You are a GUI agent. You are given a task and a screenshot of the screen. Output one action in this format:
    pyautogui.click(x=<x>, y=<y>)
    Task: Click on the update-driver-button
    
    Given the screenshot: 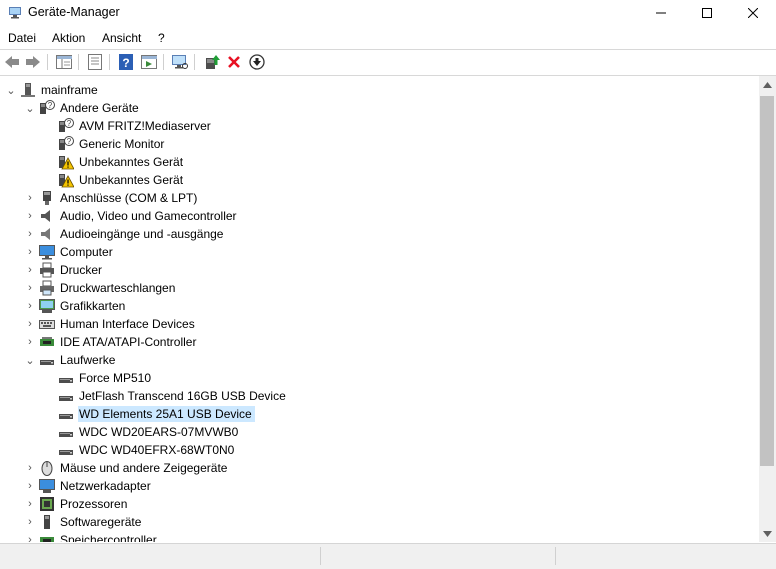 What is the action you would take?
    pyautogui.click(x=212, y=62)
    